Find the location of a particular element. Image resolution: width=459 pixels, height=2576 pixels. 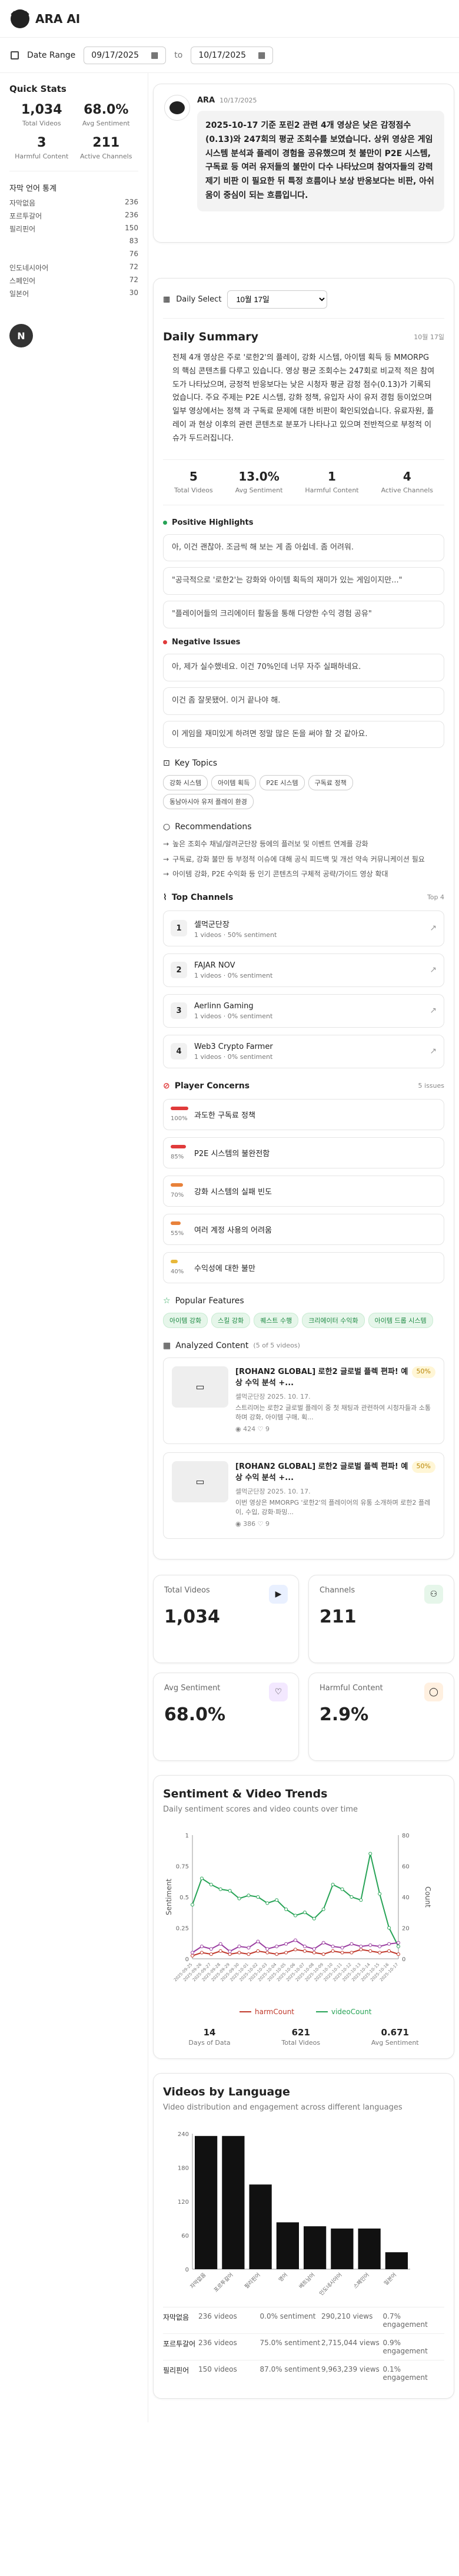

topic-tag: 구독료 정책 is located at coordinates (330, 783).